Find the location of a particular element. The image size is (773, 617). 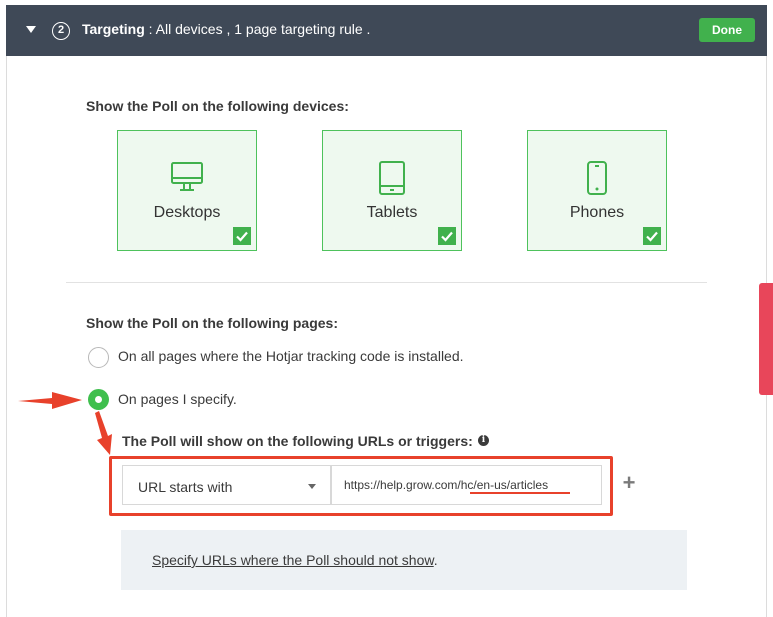

step-number-badge: 2 is located at coordinates (61, 31).